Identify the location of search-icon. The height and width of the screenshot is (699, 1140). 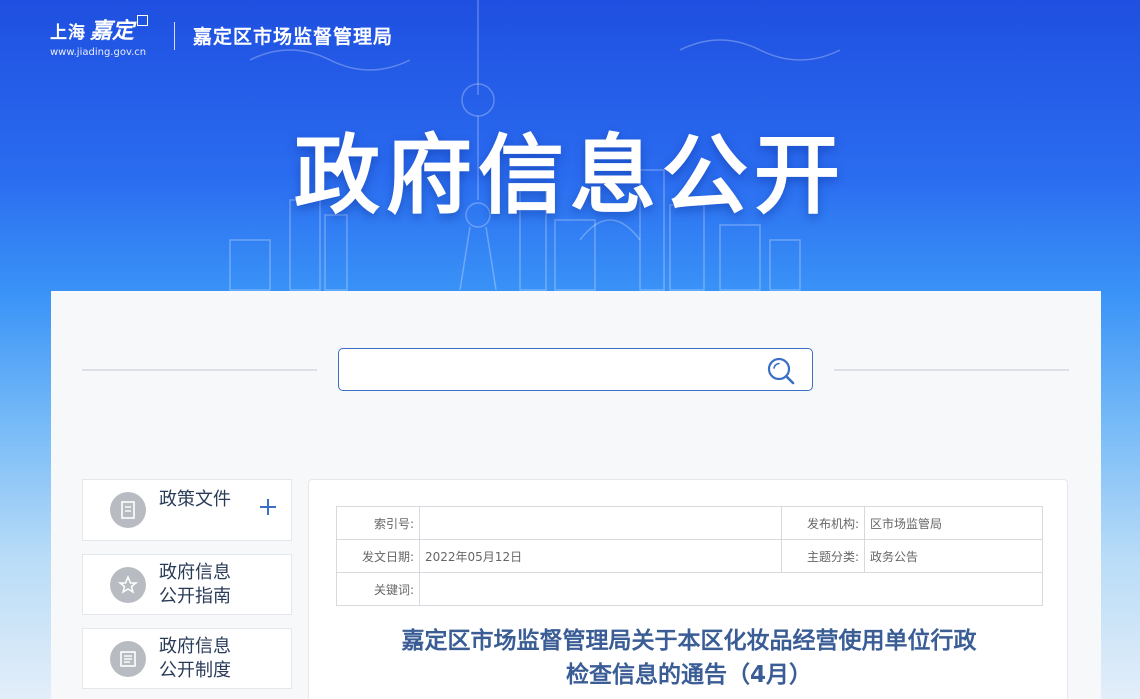
(781, 371).